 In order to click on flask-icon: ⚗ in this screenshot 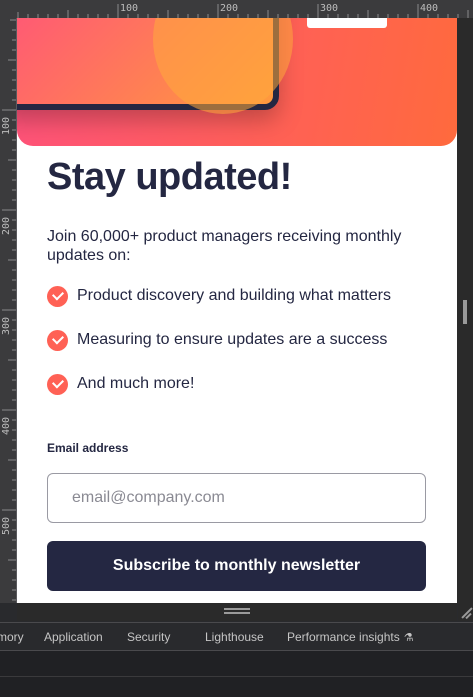, I will do `click(408, 638)`.